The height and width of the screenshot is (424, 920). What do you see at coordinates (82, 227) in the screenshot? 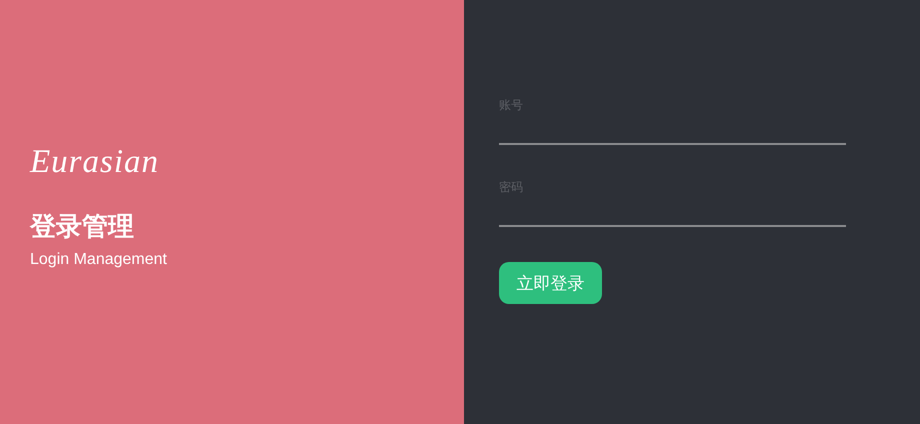
I see `page-title: 登录管理` at bounding box center [82, 227].